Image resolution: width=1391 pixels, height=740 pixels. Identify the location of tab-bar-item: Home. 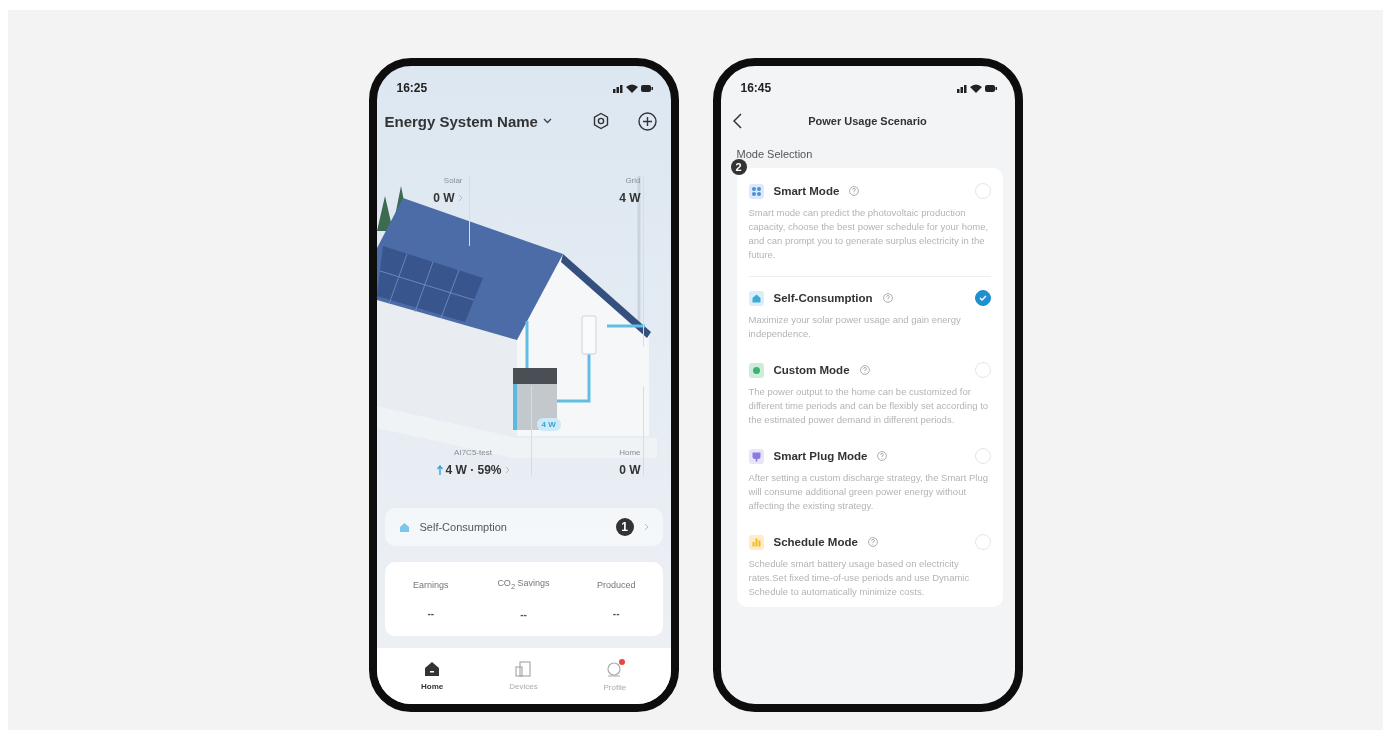
(432, 676).